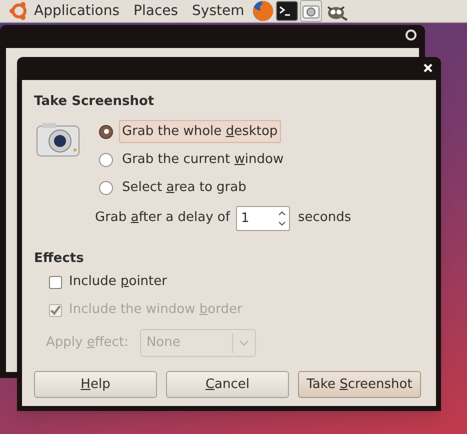 The image size is (467, 434). Describe the element at coordinates (263, 11) in the screenshot. I see `globe-icon` at that location.